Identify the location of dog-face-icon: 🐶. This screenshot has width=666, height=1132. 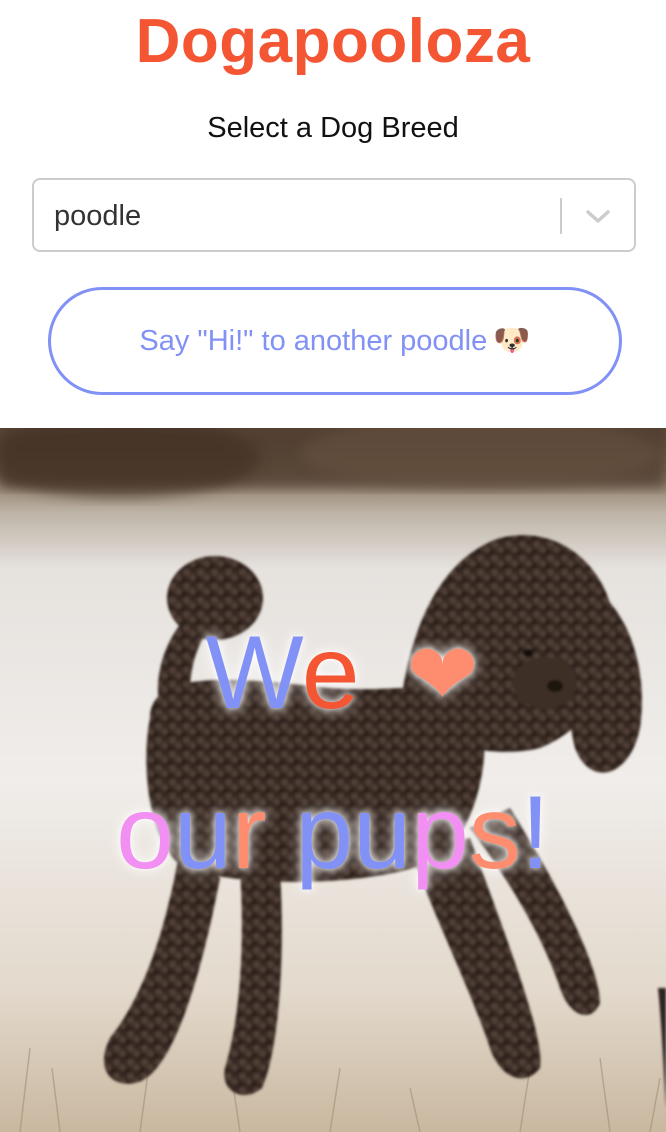
(512, 340).